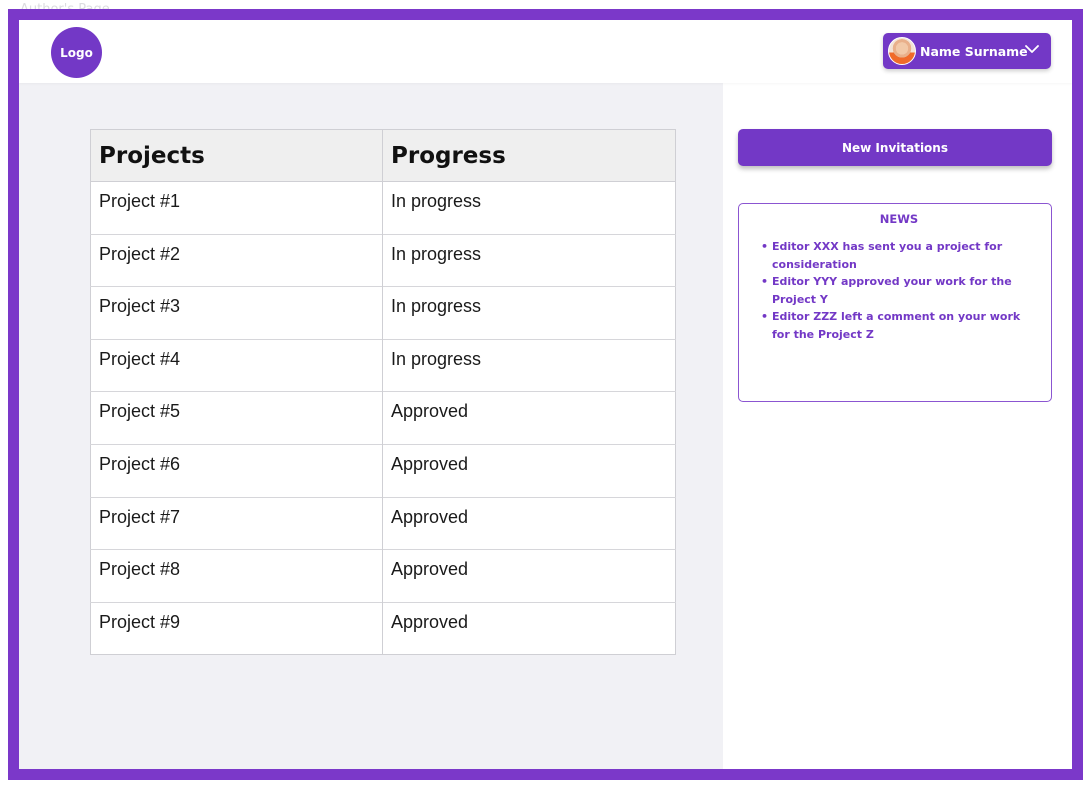  What do you see at coordinates (902, 51) in the screenshot?
I see `user-avatar` at bounding box center [902, 51].